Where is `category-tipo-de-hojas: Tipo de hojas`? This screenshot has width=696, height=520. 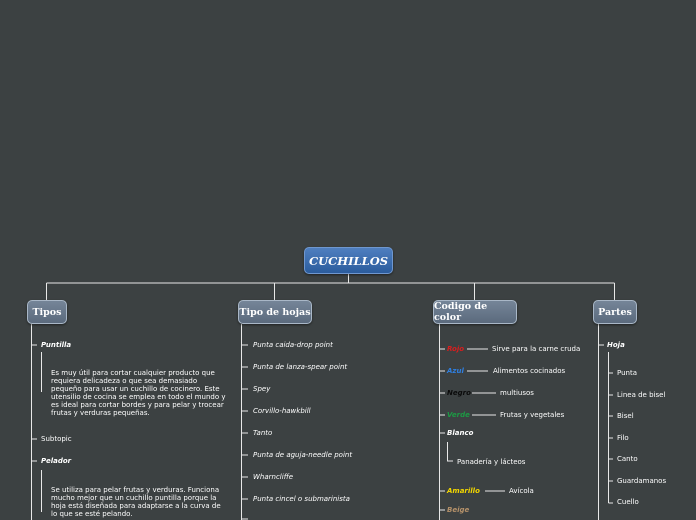
category-tipo-de-hojas: Tipo de hojas is located at coordinates (275, 312).